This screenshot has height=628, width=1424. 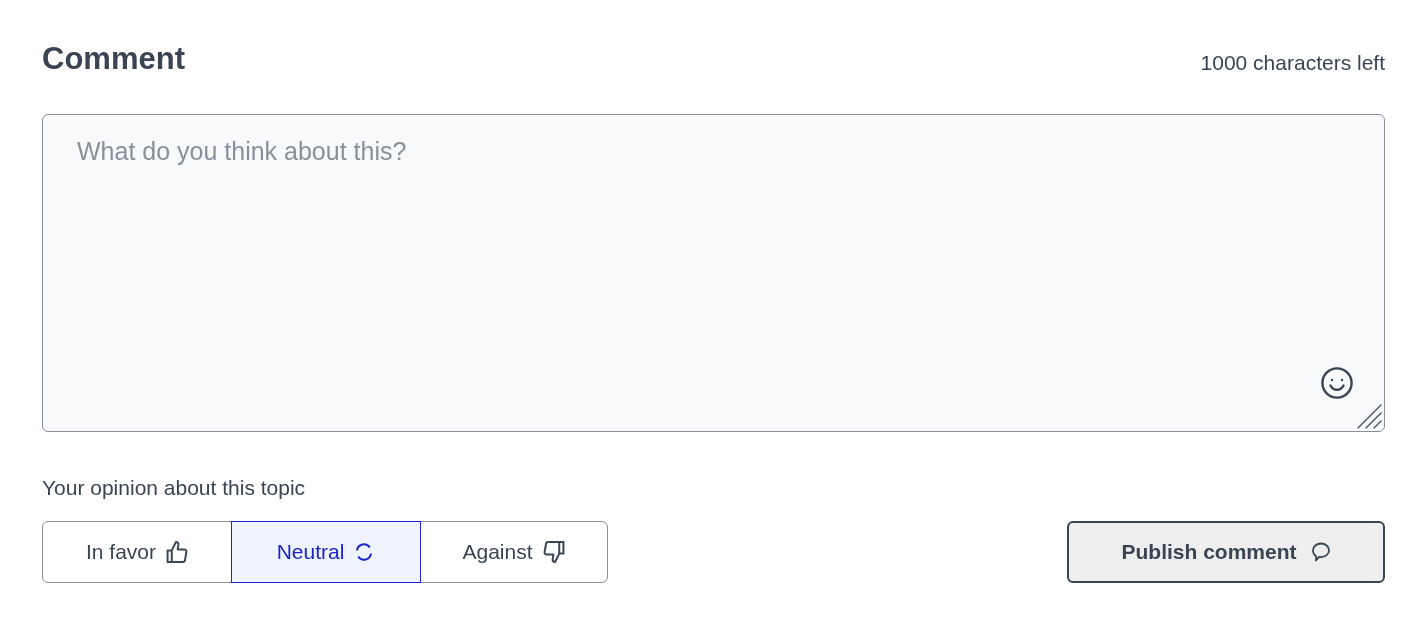 I want to click on opinion-option: Against, so click(x=513, y=552).